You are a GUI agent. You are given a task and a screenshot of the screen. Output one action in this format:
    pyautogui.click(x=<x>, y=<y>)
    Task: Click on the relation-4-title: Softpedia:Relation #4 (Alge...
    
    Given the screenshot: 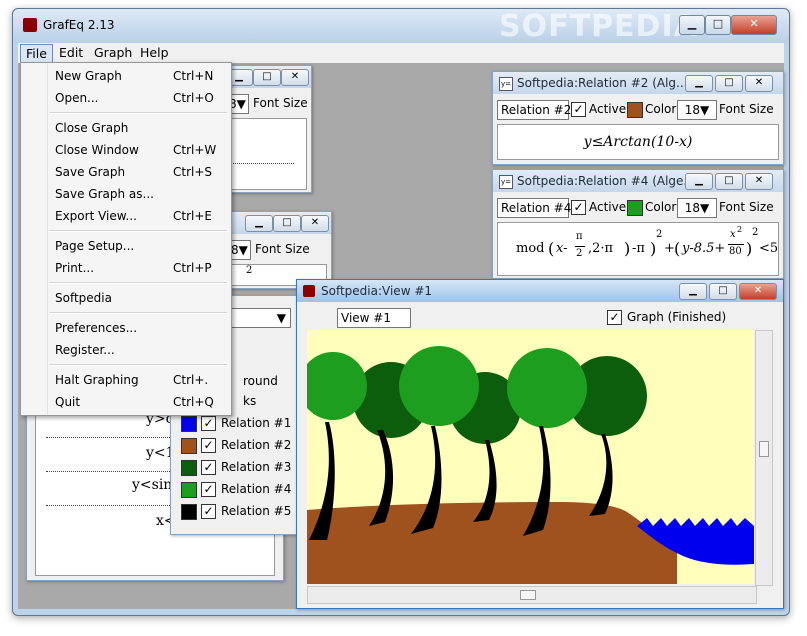 What is the action you would take?
    pyautogui.click(x=606, y=181)
    